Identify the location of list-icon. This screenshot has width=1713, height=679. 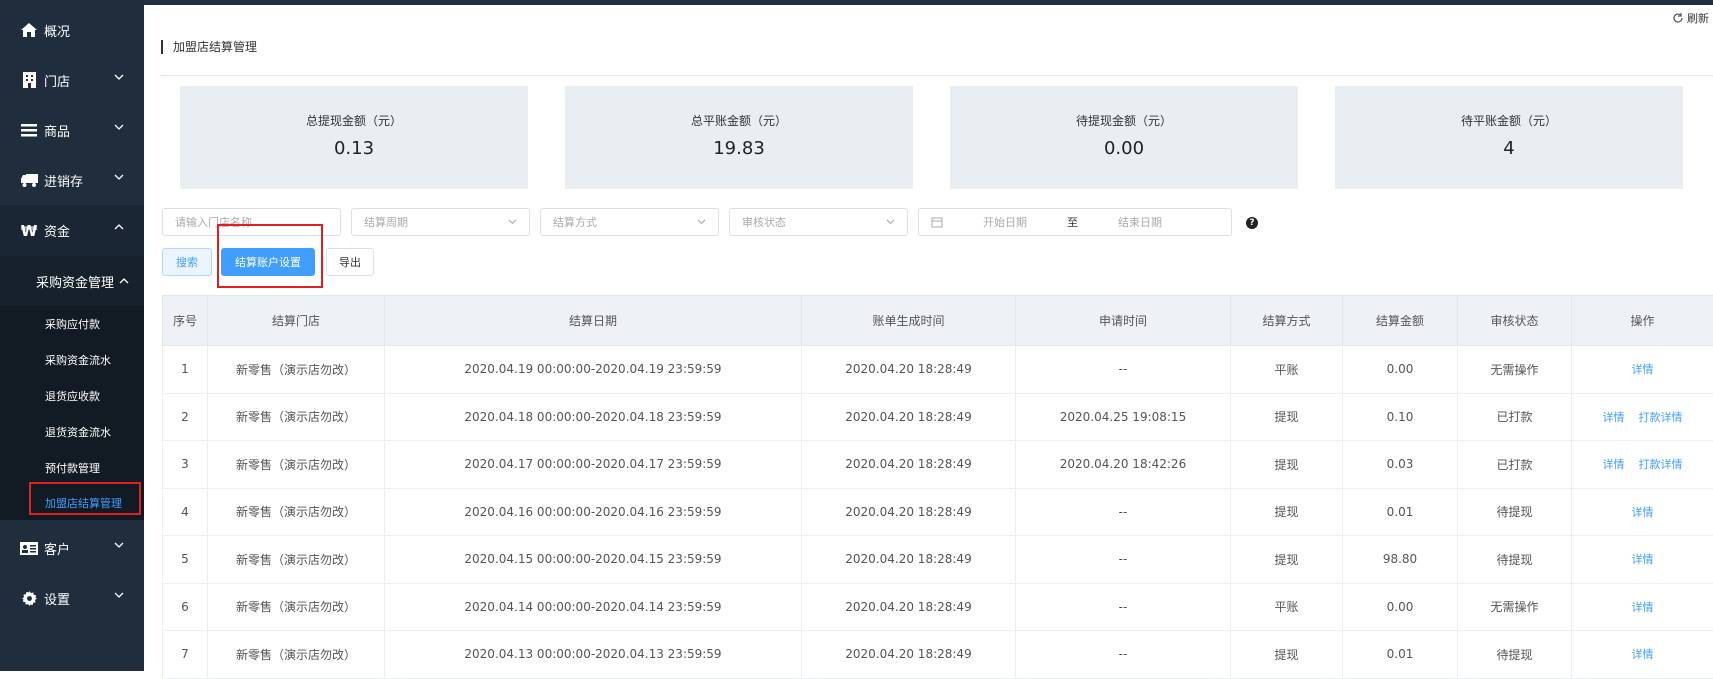
(29, 130).